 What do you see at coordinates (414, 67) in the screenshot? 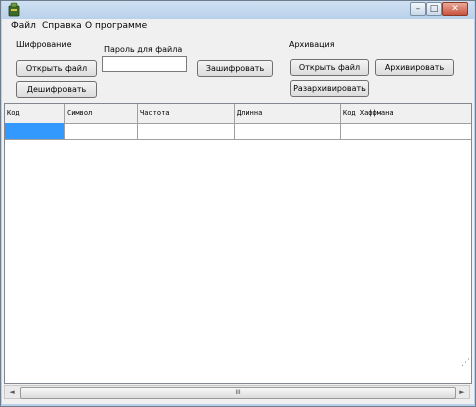
I see `archive-button: Архивировать` at bounding box center [414, 67].